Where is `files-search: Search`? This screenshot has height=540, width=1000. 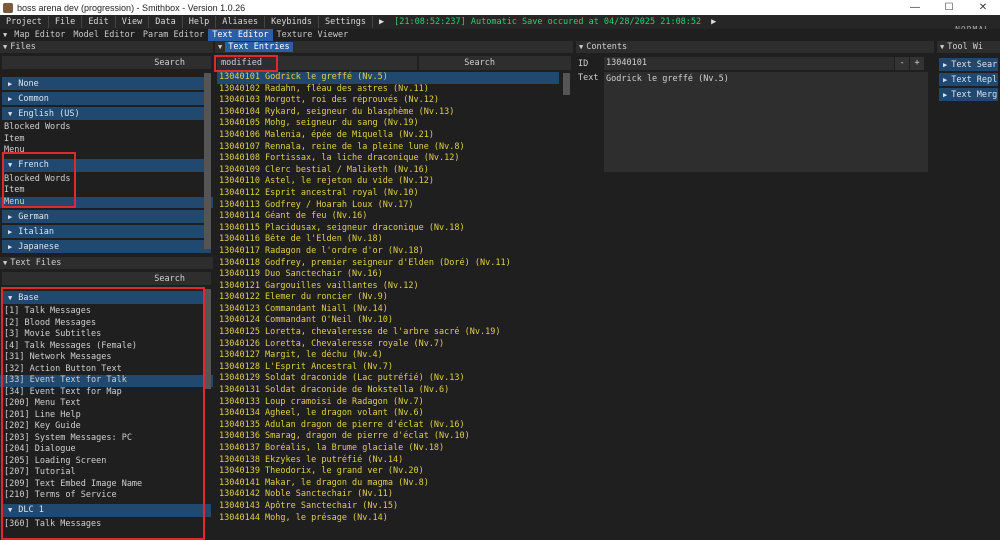 files-search: Search is located at coordinates (106, 62).